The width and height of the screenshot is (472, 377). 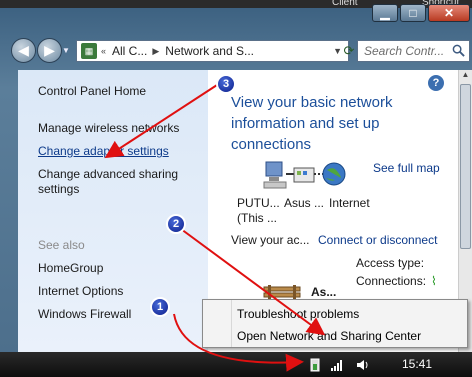 I want to click on change-adapter-settings-link: Change adapter settings, so click(x=103, y=151).